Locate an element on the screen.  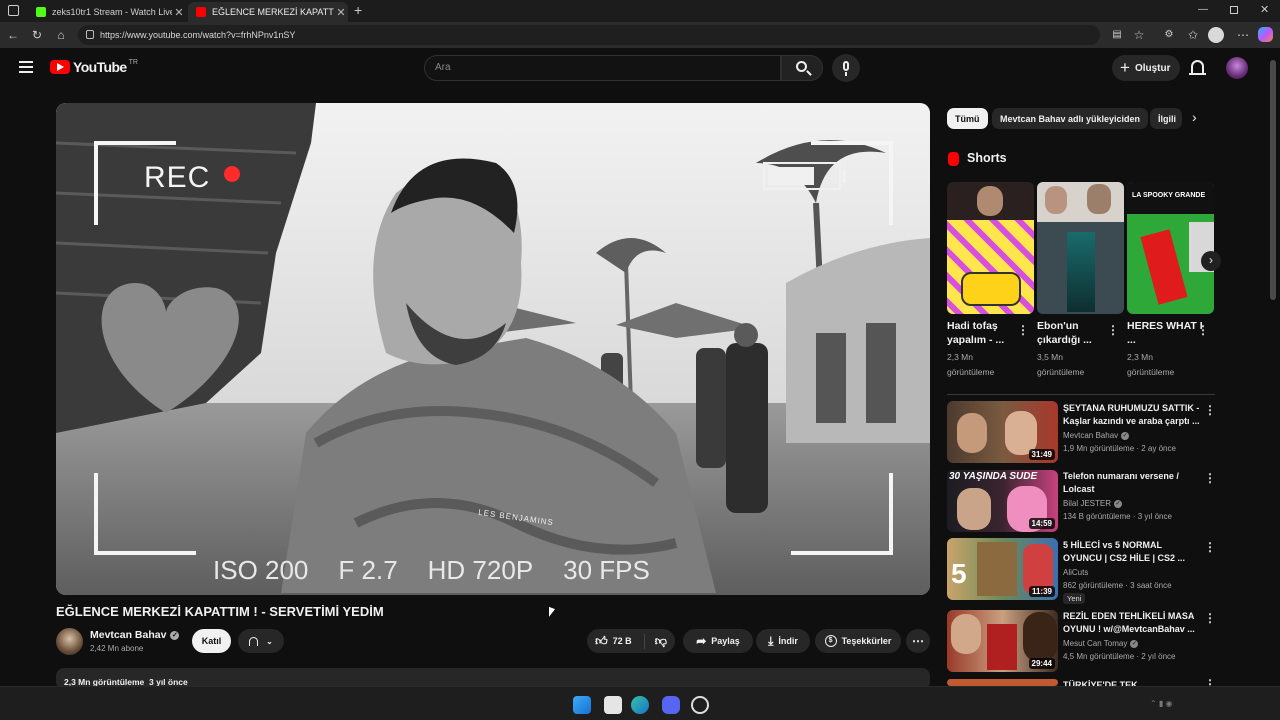
youtube-logo: YouTube TR is located at coordinates (94, 67).